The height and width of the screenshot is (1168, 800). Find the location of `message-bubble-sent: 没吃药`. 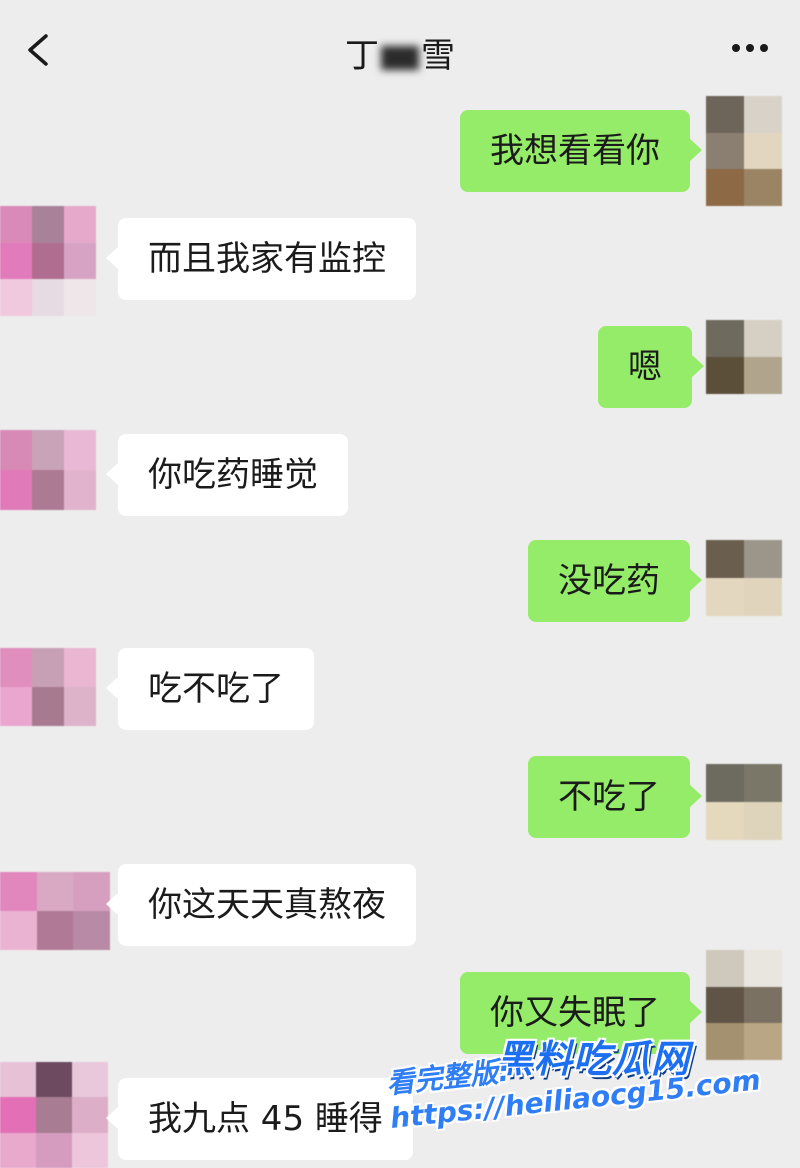

message-bubble-sent: 没吃药 is located at coordinates (615, 581).